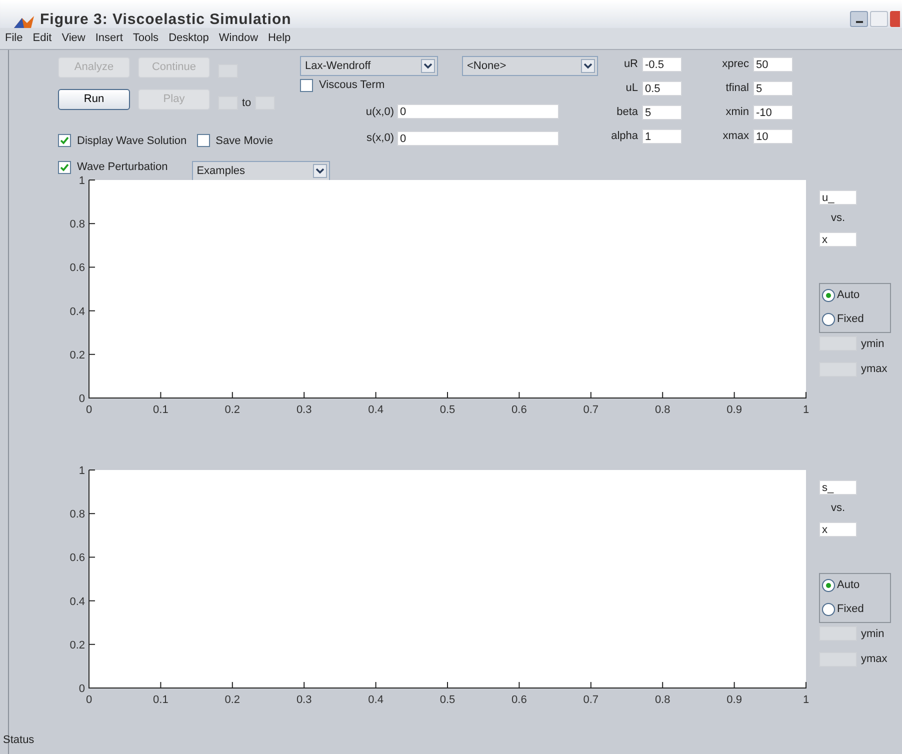 The width and height of the screenshot is (902, 754). What do you see at coordinates (859, 22) in the screenshot?
I see `minimize-icon` at bounding box center [859, 22].